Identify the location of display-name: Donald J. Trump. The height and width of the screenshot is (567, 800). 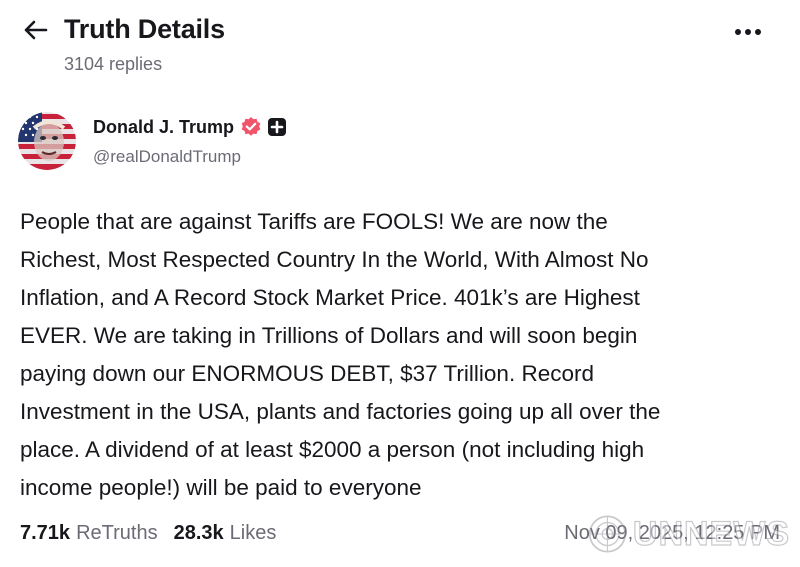
(163, 127).